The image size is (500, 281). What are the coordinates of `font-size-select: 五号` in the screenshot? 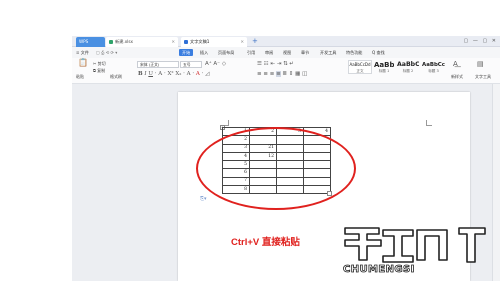 It's located at (191, 64).